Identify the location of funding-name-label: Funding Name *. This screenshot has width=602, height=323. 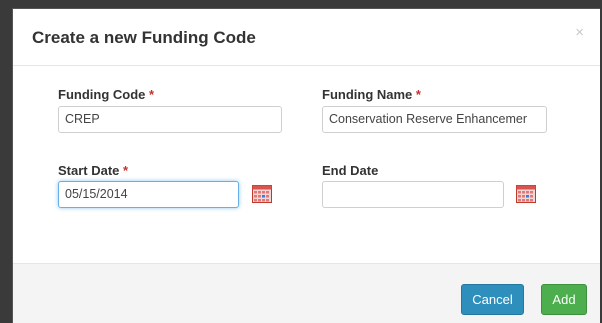
(371, 94).